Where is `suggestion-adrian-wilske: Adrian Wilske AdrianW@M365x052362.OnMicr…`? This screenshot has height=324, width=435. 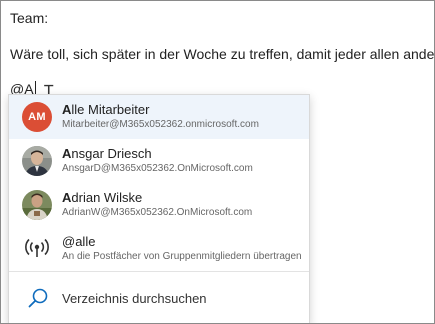 suggestion-adrian-wilske: Adrian Wilske AdrianW@M365x052362.OnMicr… is located at coordinates (159, 205).